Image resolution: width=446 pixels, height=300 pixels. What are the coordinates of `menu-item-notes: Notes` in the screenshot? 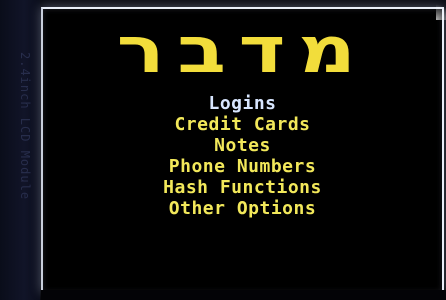 It's located at (242, 145).